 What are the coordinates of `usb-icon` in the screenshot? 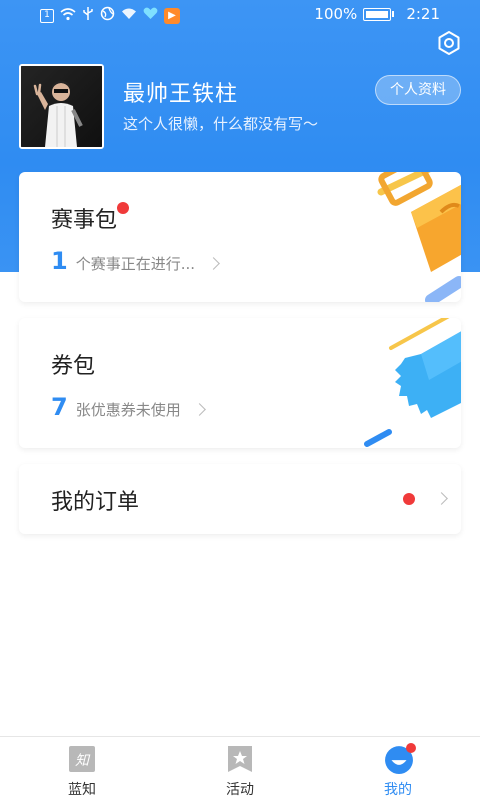 It's located at (88, 16).